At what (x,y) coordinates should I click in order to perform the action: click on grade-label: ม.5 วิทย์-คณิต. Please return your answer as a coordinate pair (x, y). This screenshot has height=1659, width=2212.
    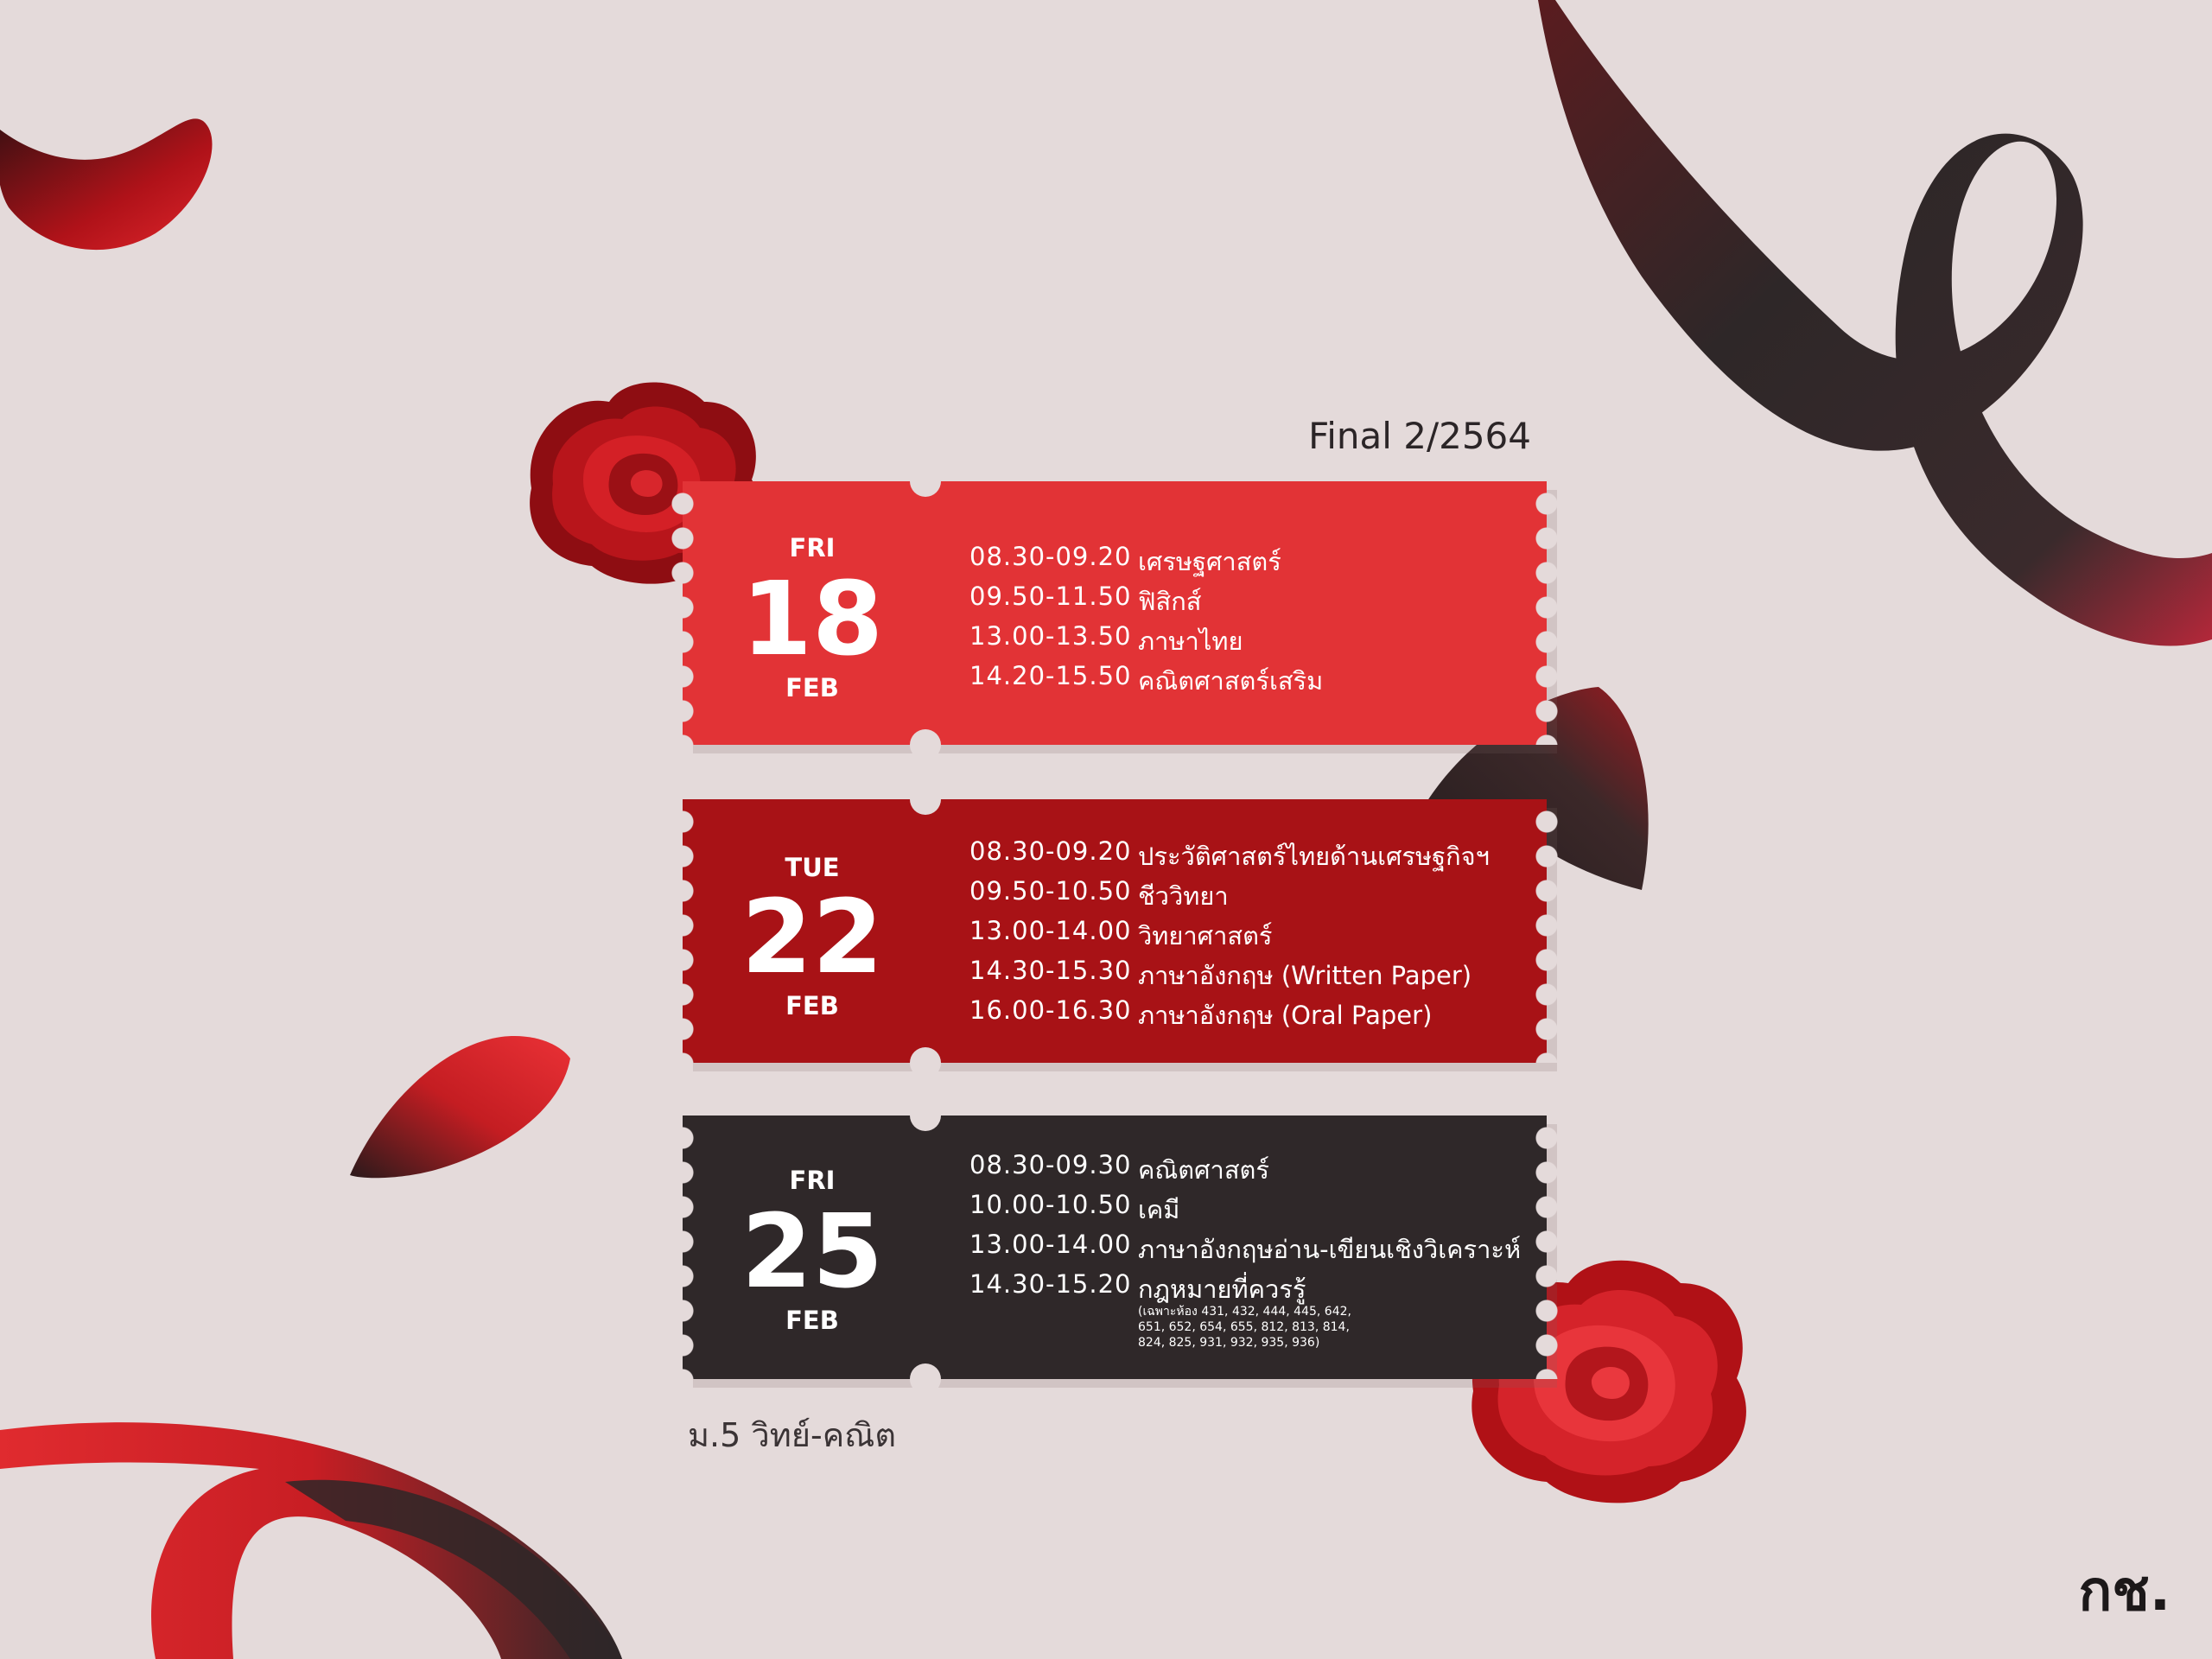
    Looking at the image, I should click on (792, 1435).